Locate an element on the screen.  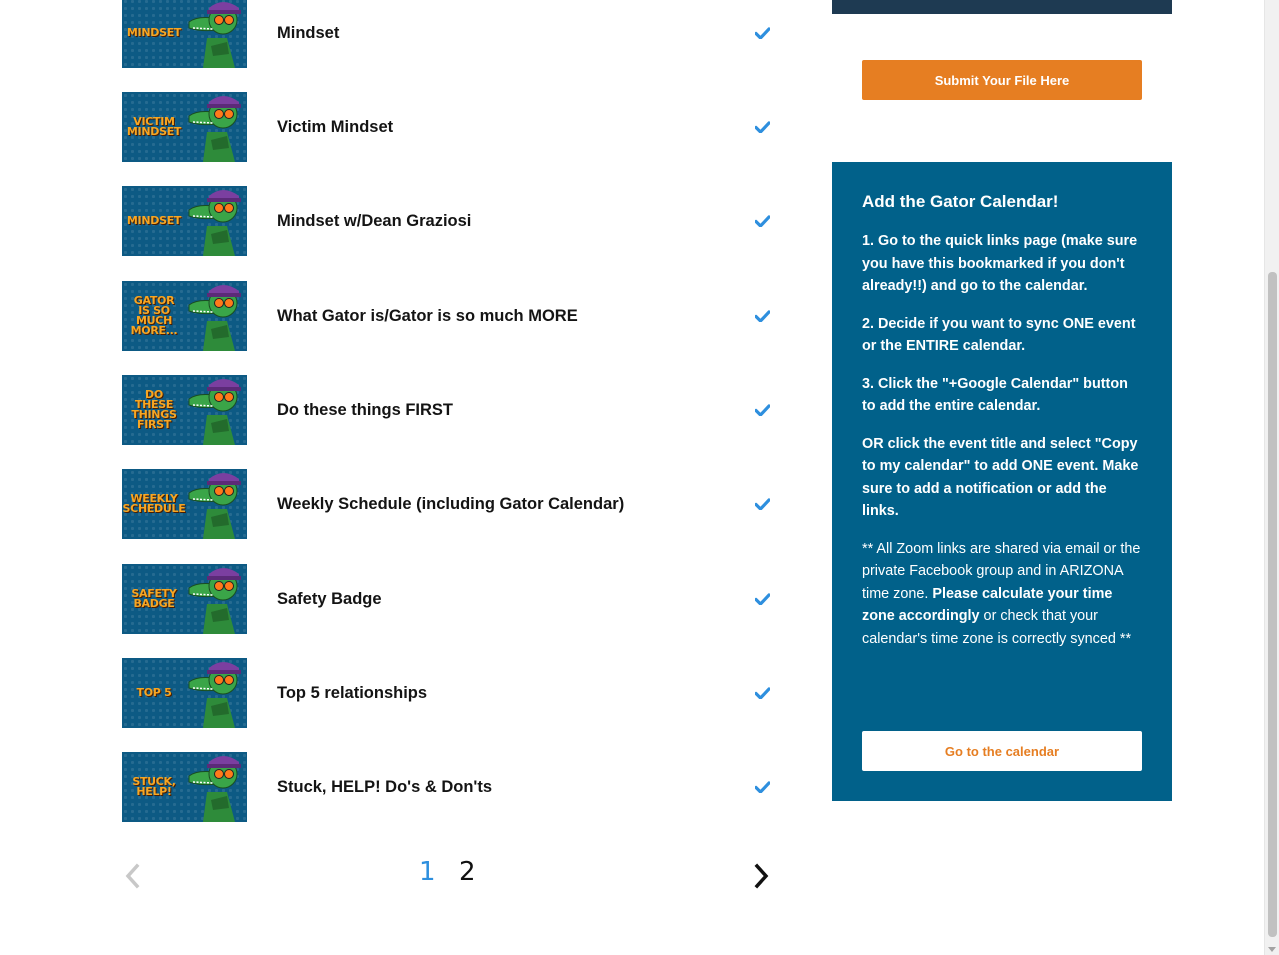
page-2-link: 2 is located at coordinates (467, 872).